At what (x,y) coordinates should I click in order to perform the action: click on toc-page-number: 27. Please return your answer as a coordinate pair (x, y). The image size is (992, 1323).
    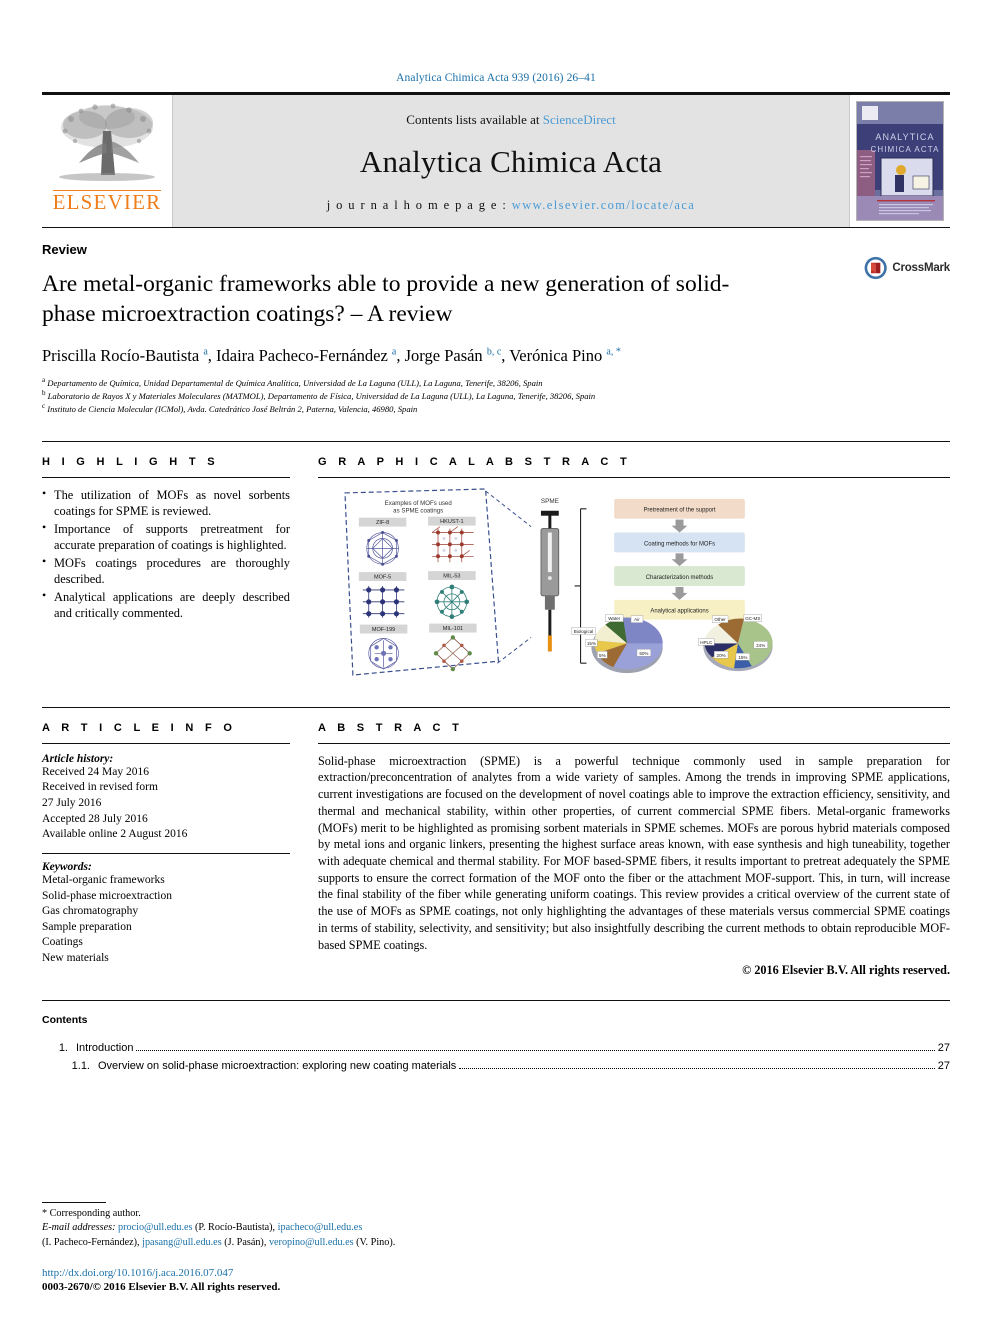
    Looking at the image, I should click on (943, 1065).